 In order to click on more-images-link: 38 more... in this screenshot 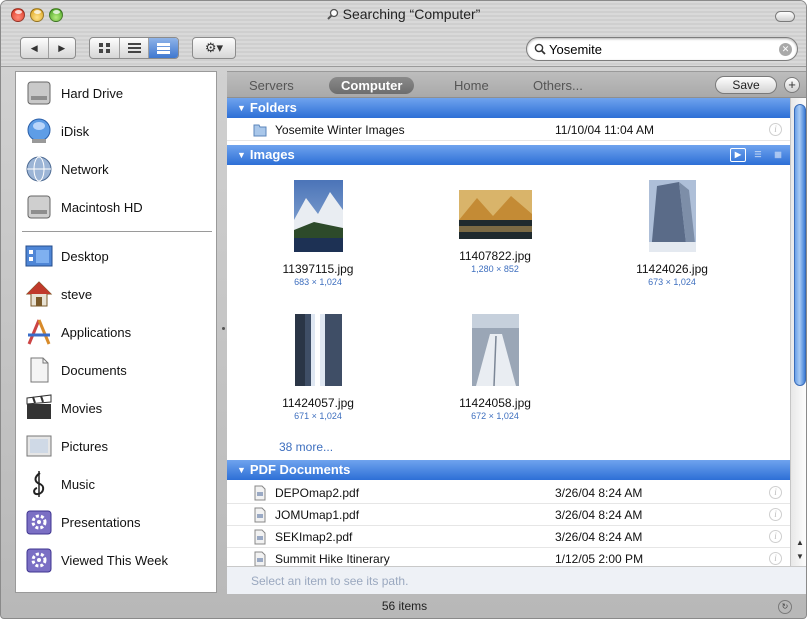, I will do `click(306, 447)`.